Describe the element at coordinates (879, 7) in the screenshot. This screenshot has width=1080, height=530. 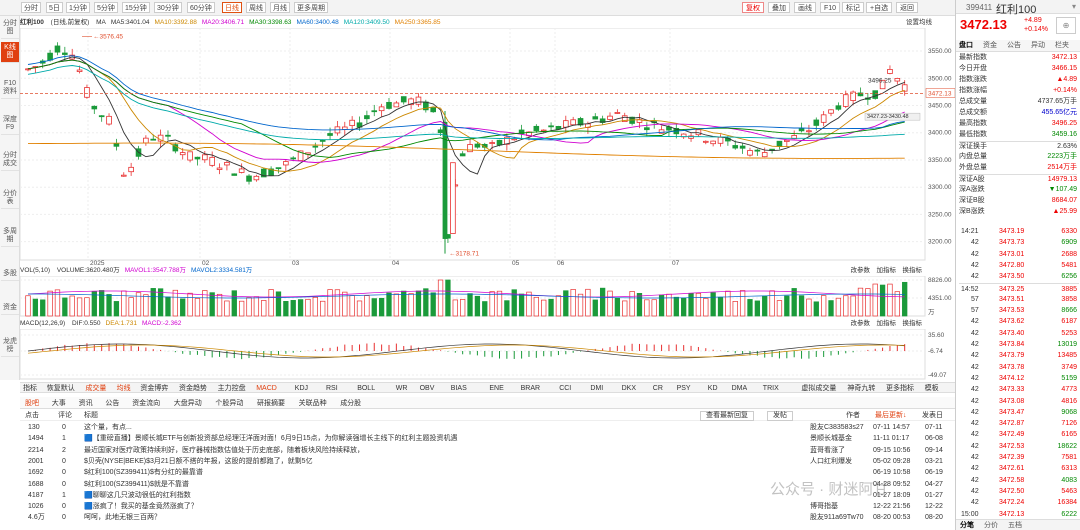
I see `add-watchlist-button: +自选` at that location.